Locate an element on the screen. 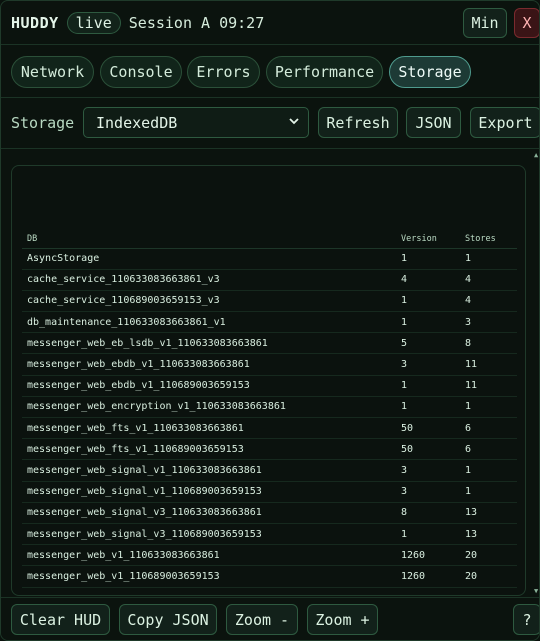  json-button: JSON is located at coordinates (433, 122).